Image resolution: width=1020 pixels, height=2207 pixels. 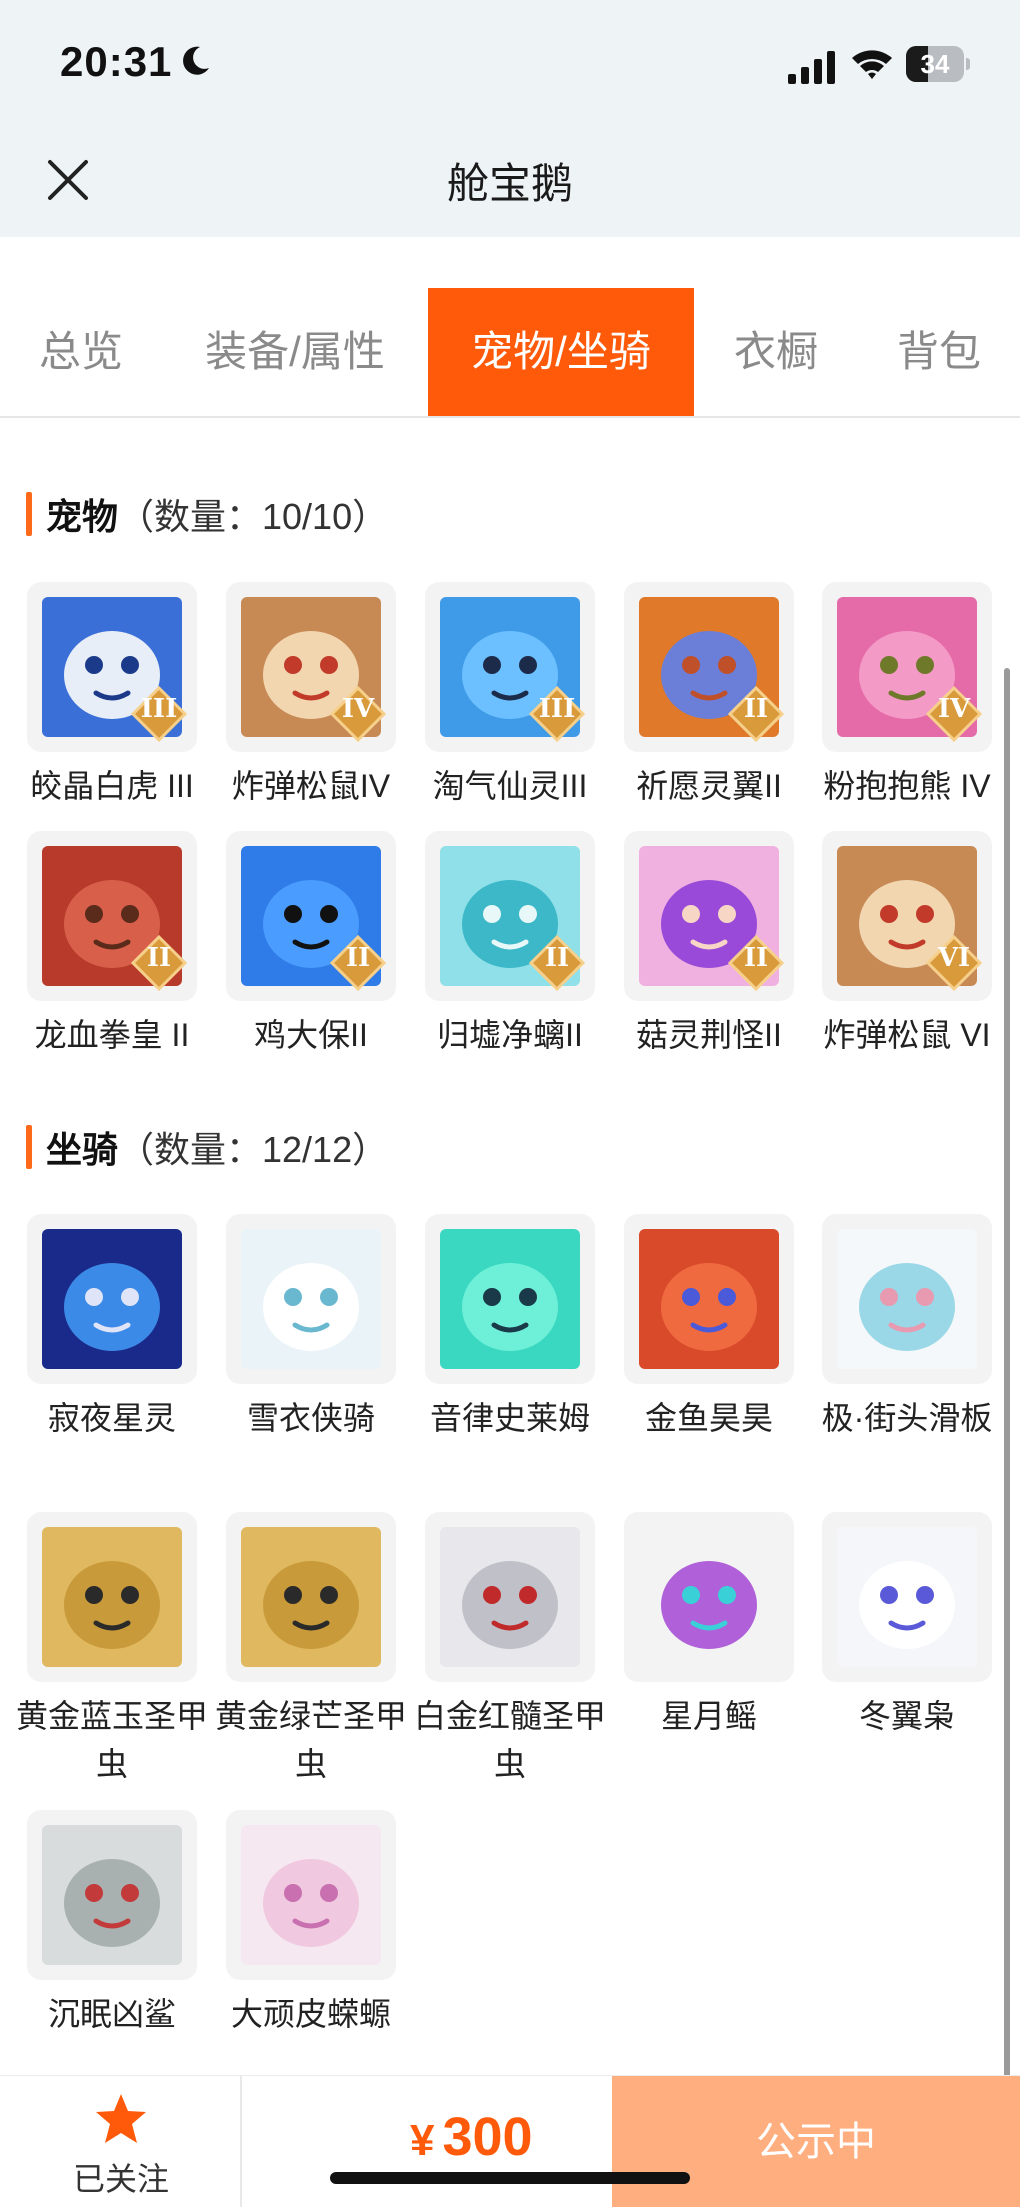 I want to click on grid-item: VI 炸弹松鼠 VI, so click(x=907, y=945).